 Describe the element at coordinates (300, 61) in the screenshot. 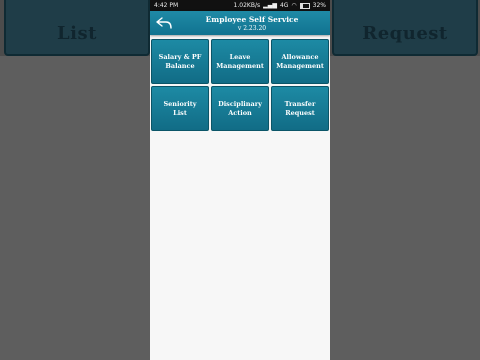

I see `tile-allowance-management: Allowance Management` at that location.